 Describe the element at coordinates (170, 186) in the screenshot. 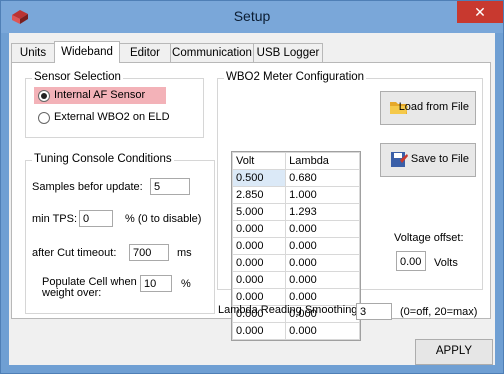

I see `samples-input: 5` at that location.